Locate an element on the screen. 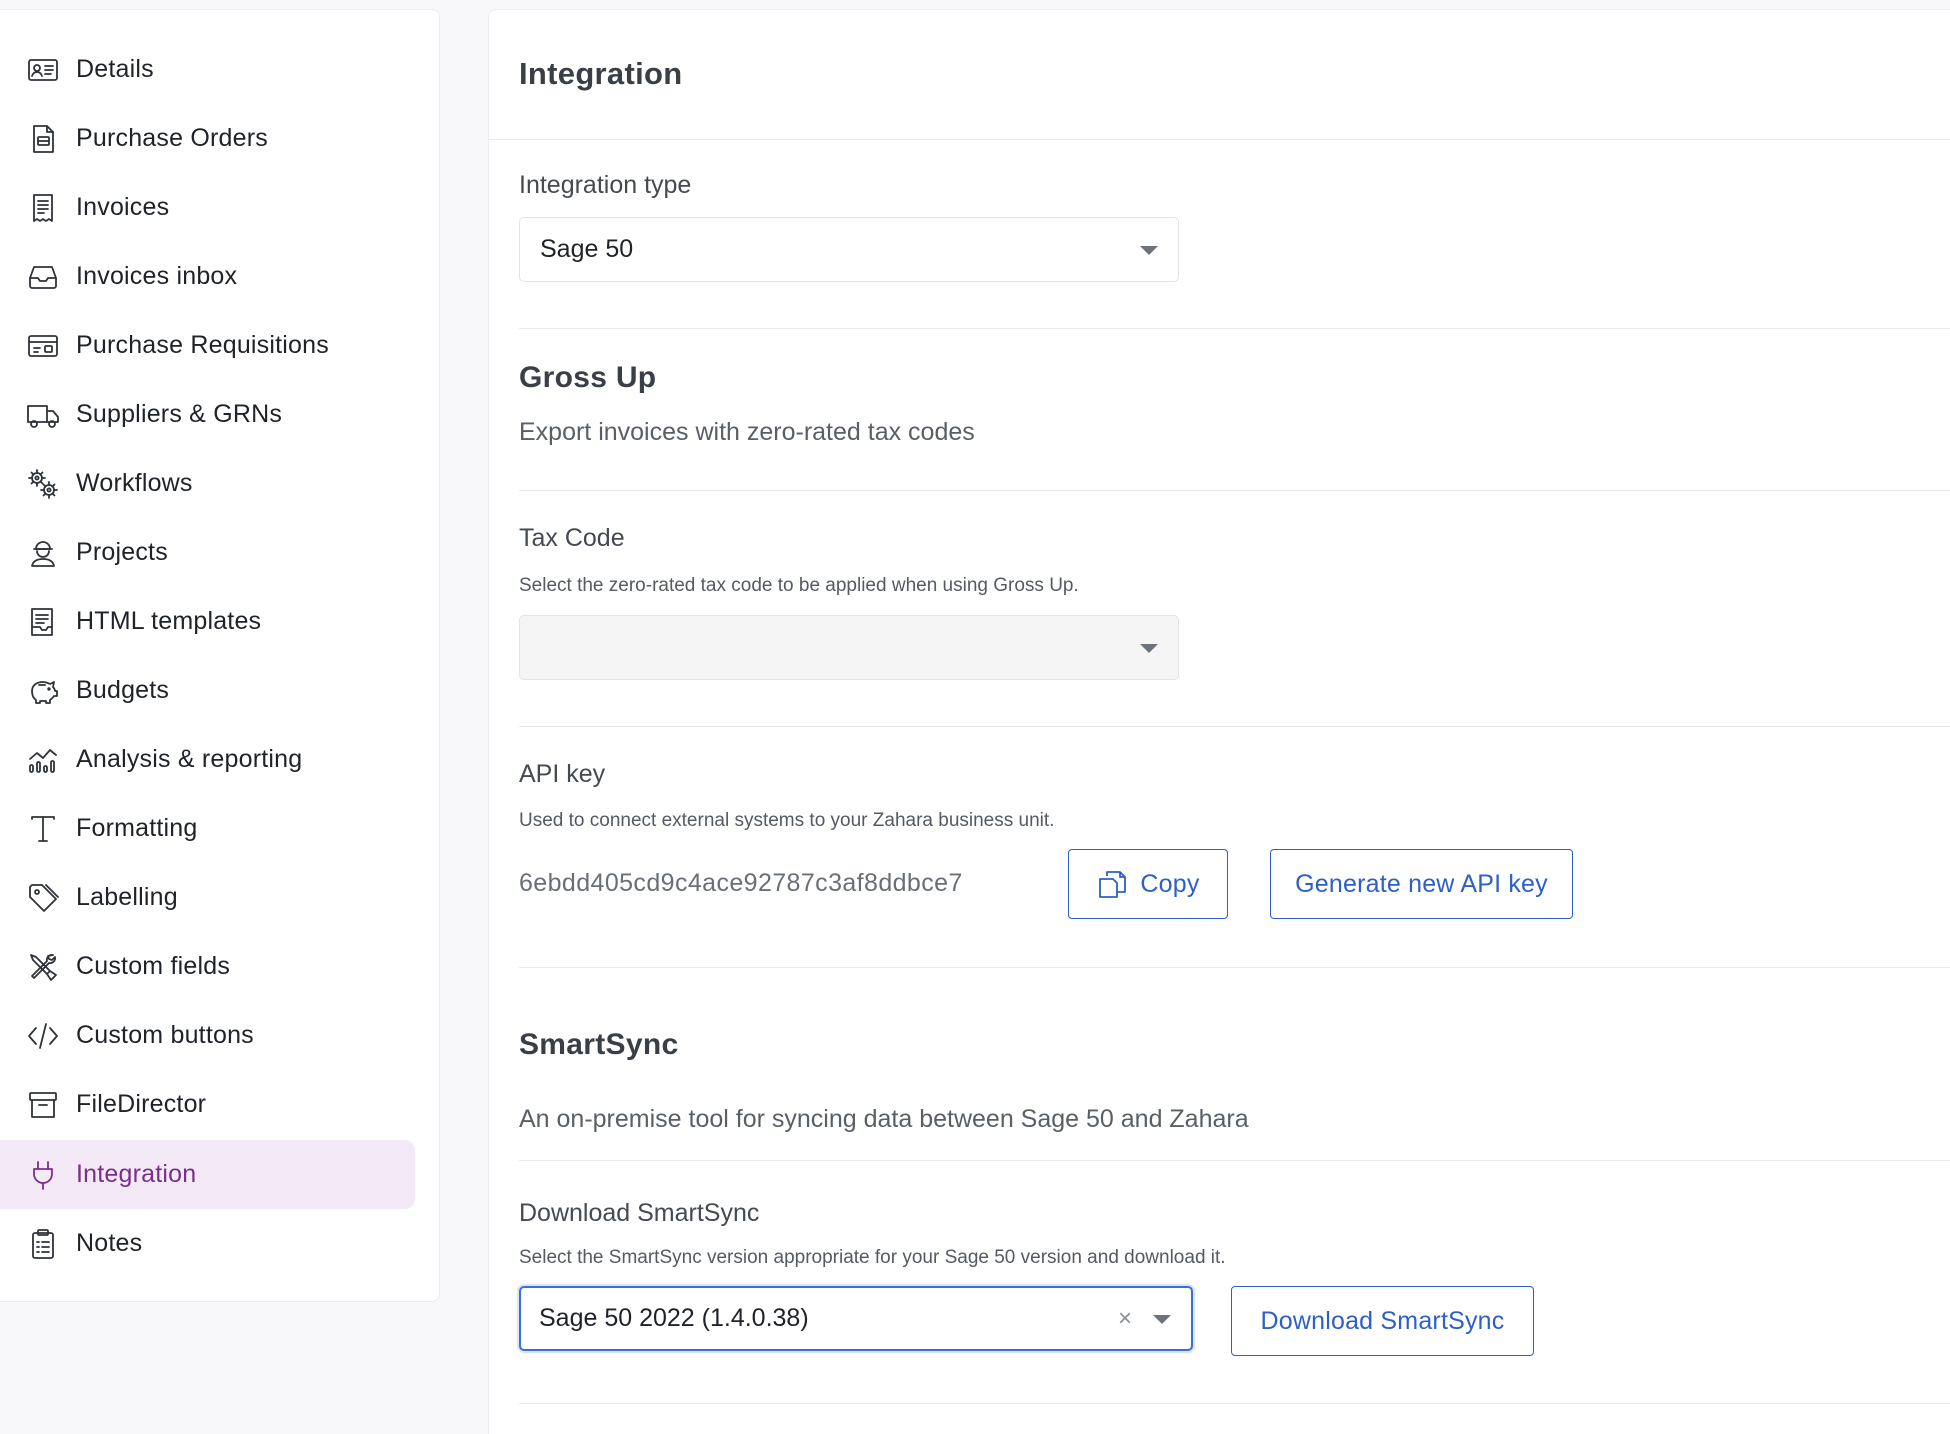 The image size is (1950, 1434). download-button-label: Download SmartSync is located at coordinates (1382, 1320).